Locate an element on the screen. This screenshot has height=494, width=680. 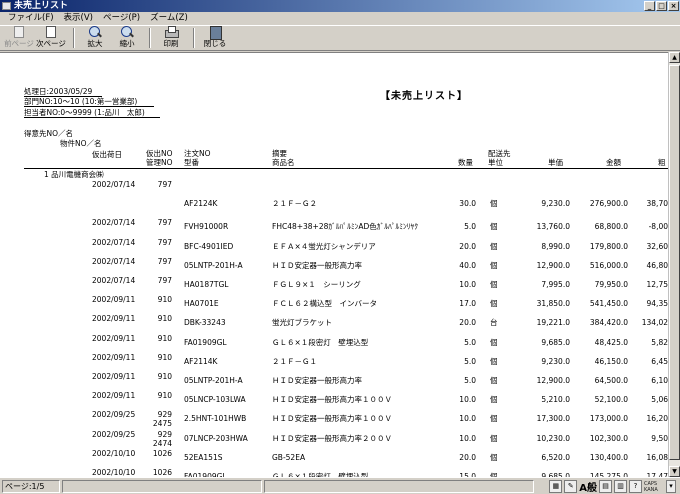
next-page-button: 次ページ is located at coordinates (51, 38).